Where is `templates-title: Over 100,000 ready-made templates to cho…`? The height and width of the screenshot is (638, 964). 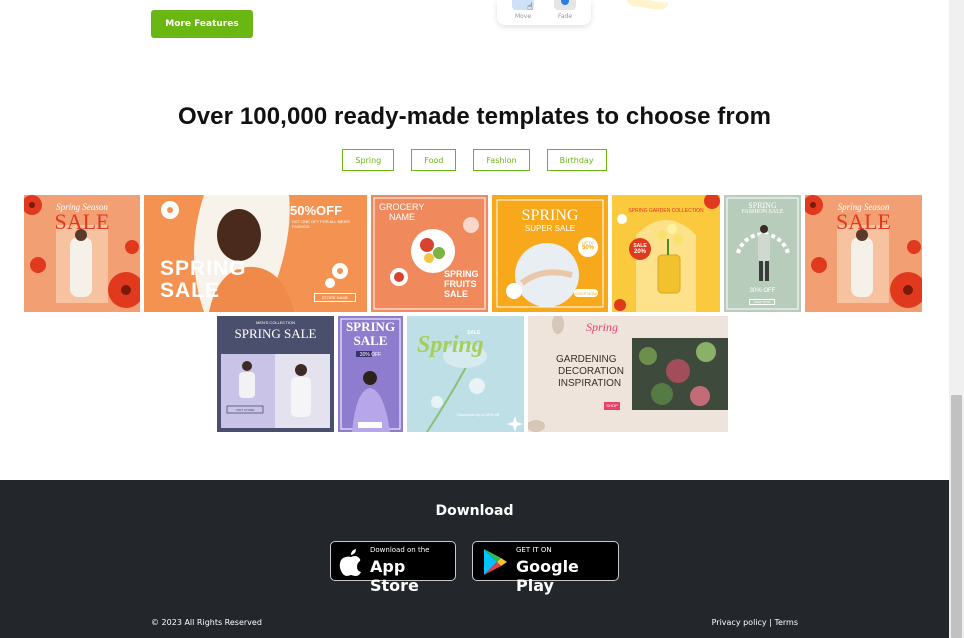
templates-title: Over 100,000 ready-made templates to cho… is located at coordinates (474, 116).